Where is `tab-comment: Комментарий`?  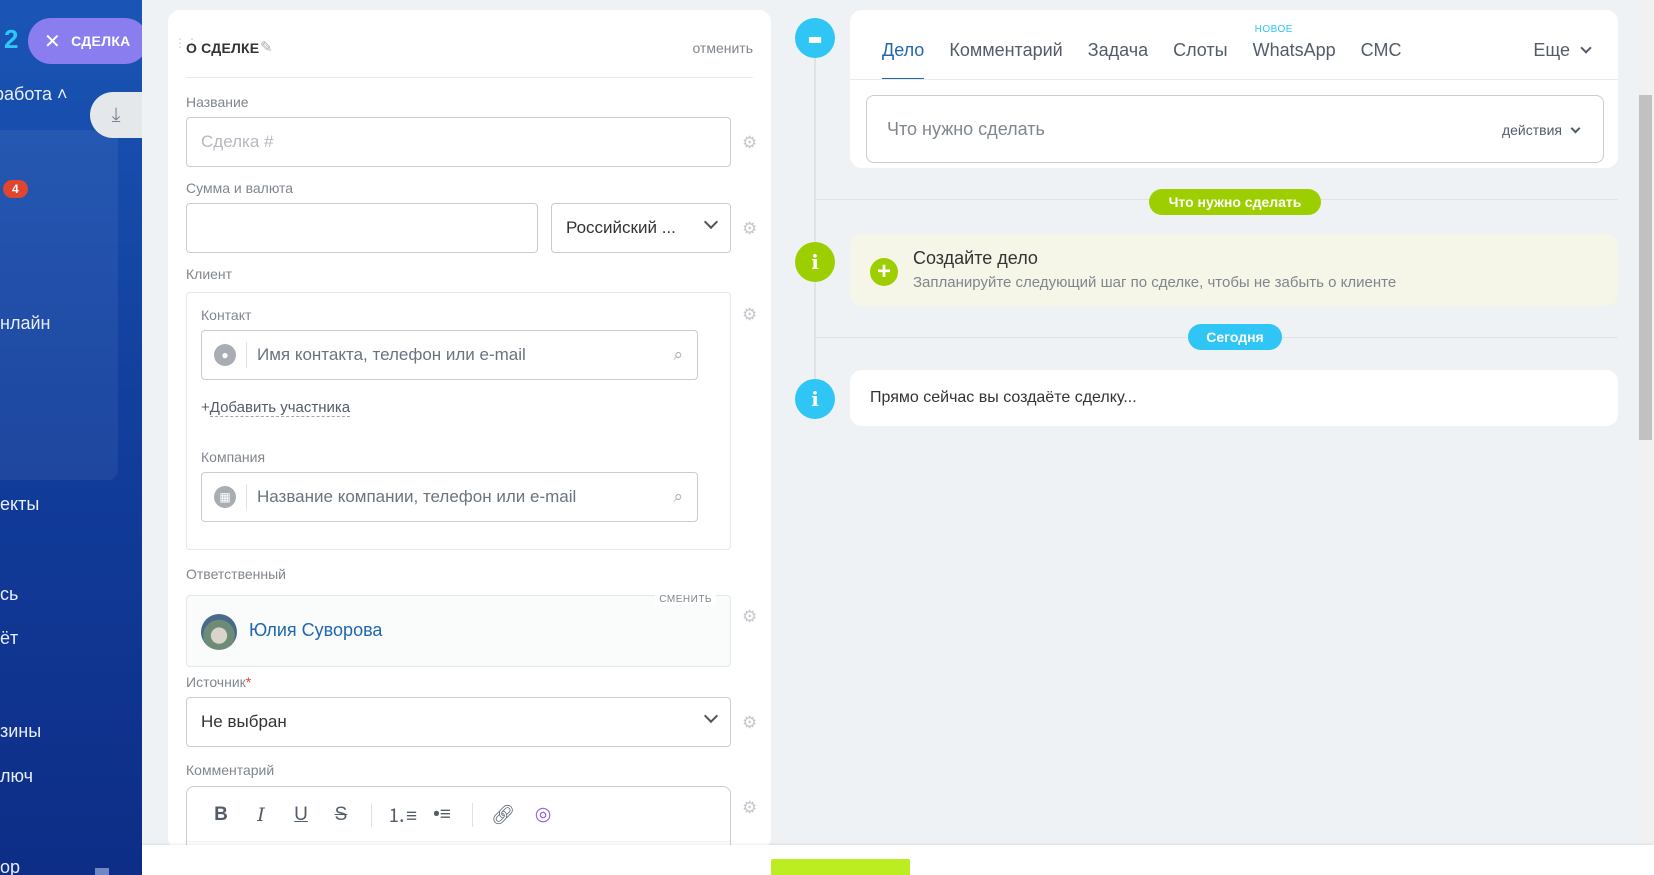
tab-comment: Комментарий is located at coordinates (1005, 60).